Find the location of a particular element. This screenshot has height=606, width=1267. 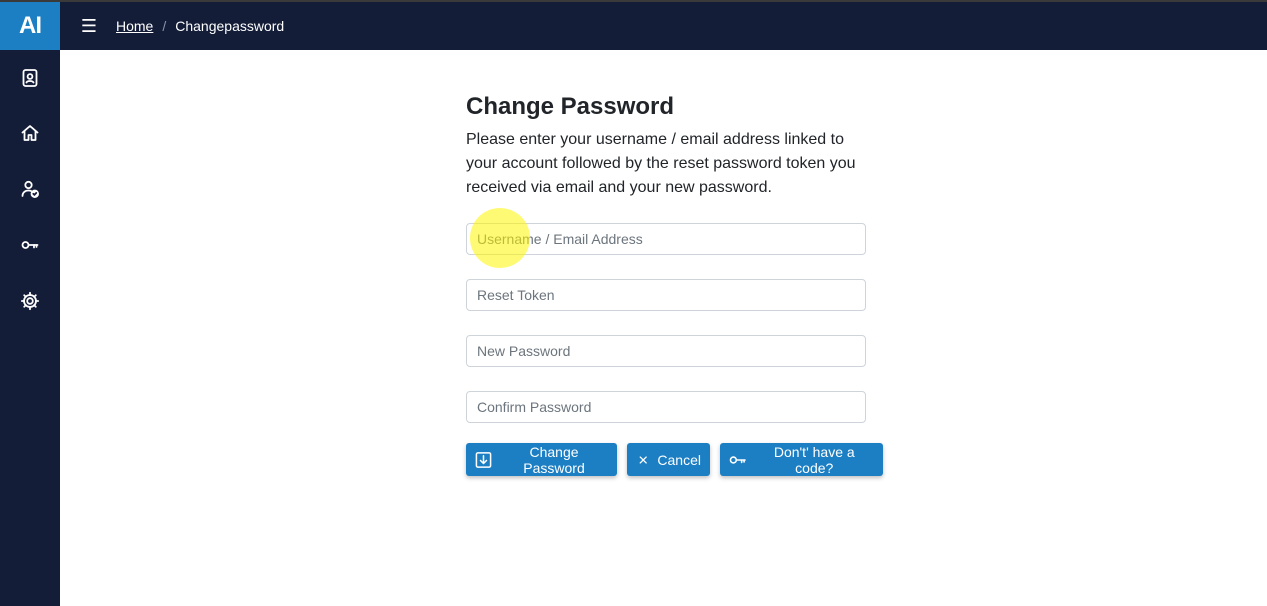

reset-token-input is located at coordinates (666, 295).